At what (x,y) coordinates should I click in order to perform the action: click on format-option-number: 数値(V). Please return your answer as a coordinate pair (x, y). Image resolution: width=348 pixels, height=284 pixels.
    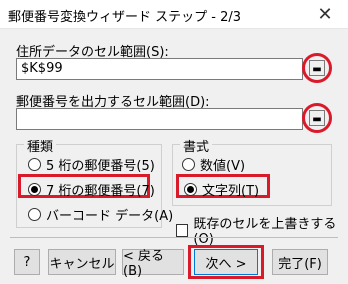
    Looking at the image, I should click on (213, 164).